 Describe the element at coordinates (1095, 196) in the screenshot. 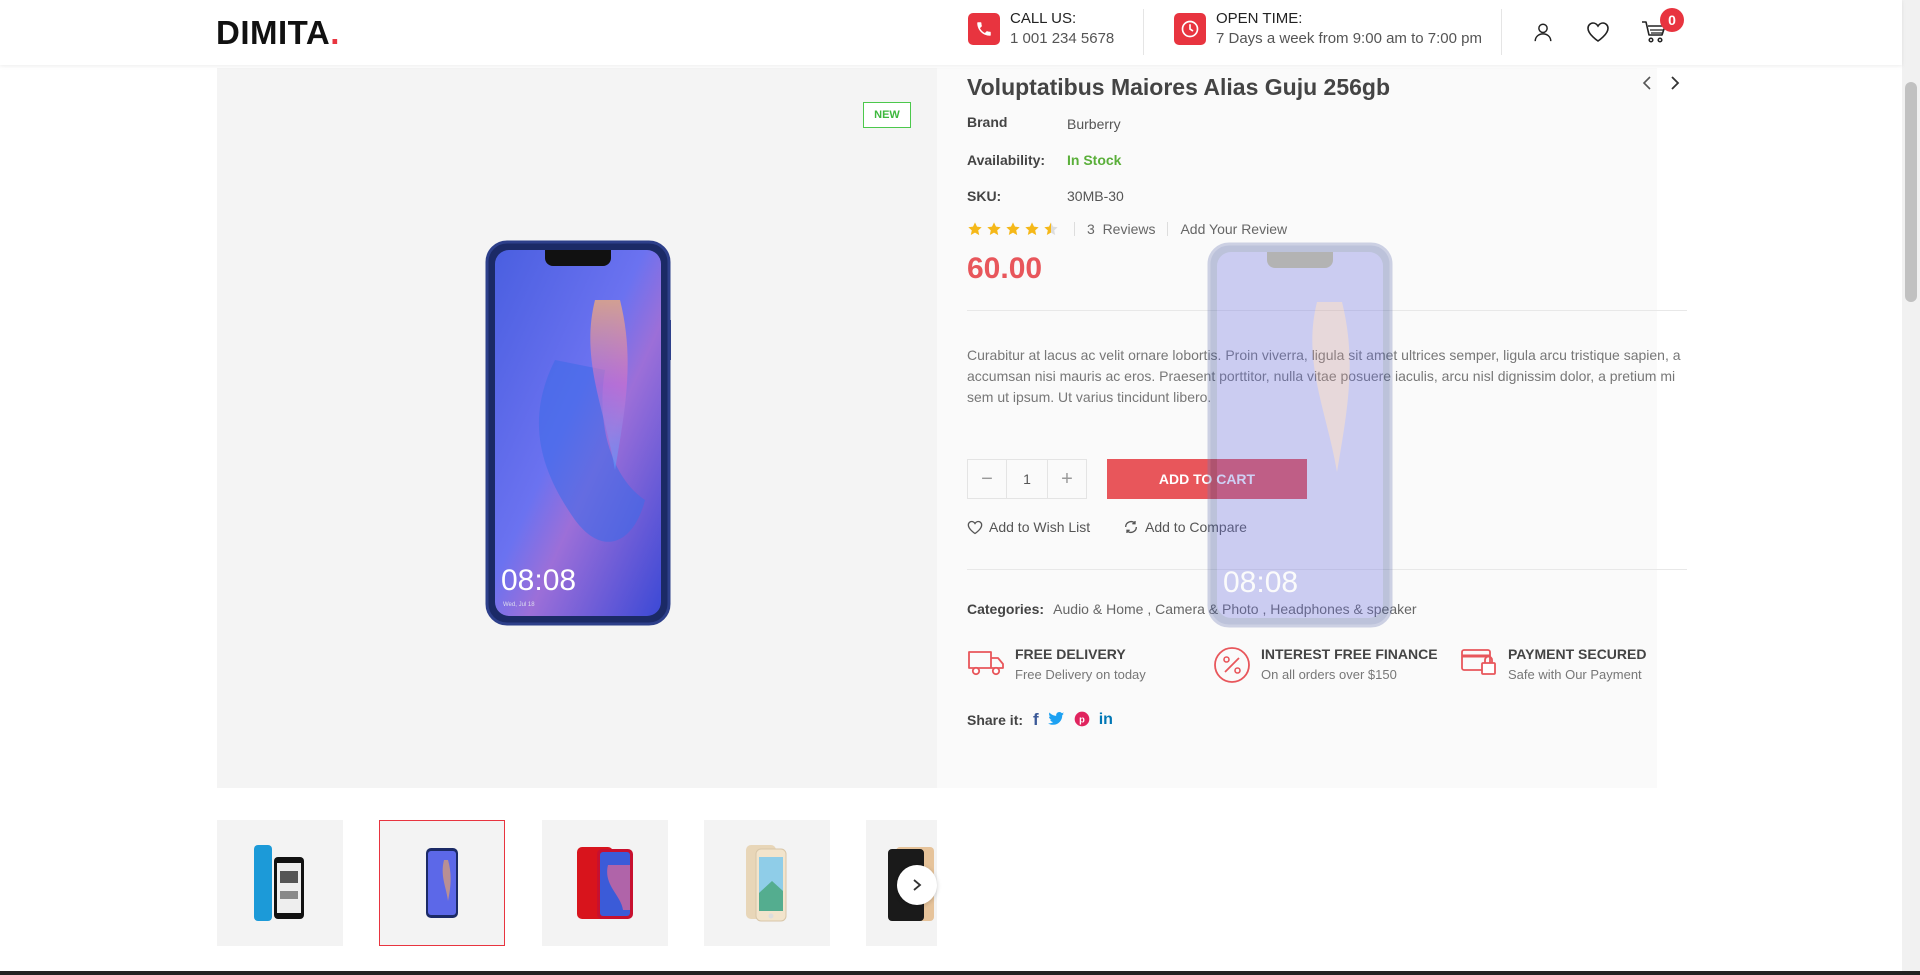

I see `sku-value: 30MB-30` at that location.